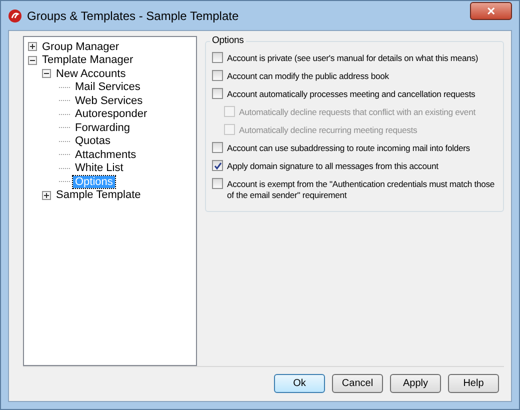 Image resolution: width=520 pixels, height=410 pixels. What do you see at coordinates (111, 114) in the screenshot?
I see `tree-item: Autoresponder` at bounding box center [111, 114].